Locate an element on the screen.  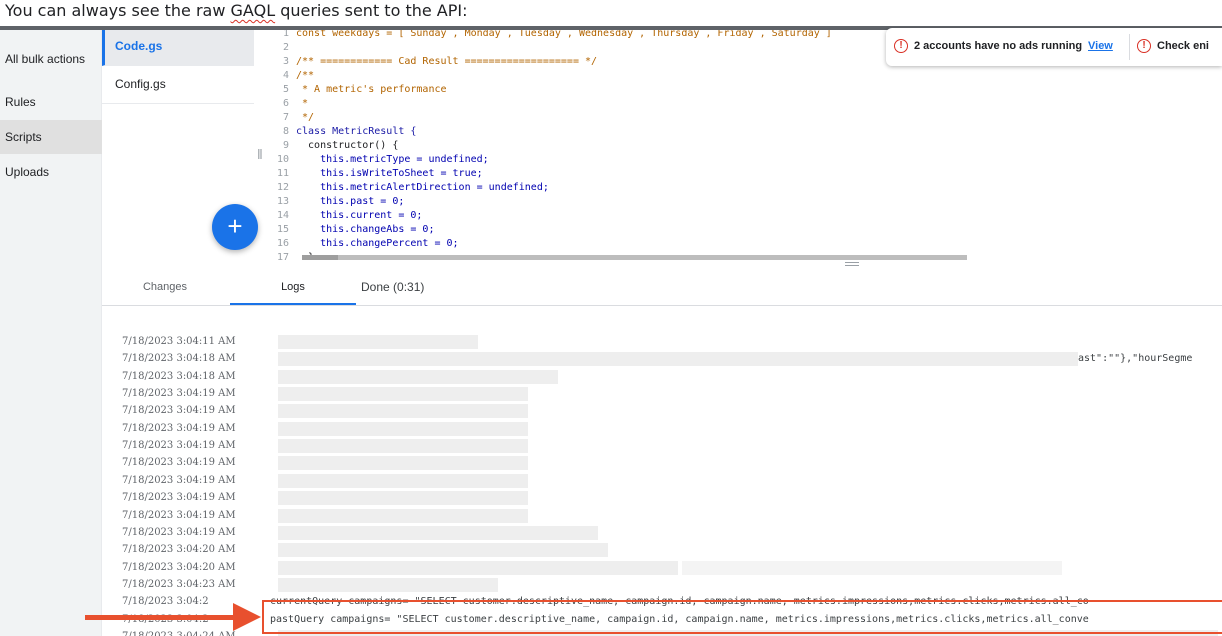
sidebar-item-scripts: Scripts is located at coordinates (51, 137).